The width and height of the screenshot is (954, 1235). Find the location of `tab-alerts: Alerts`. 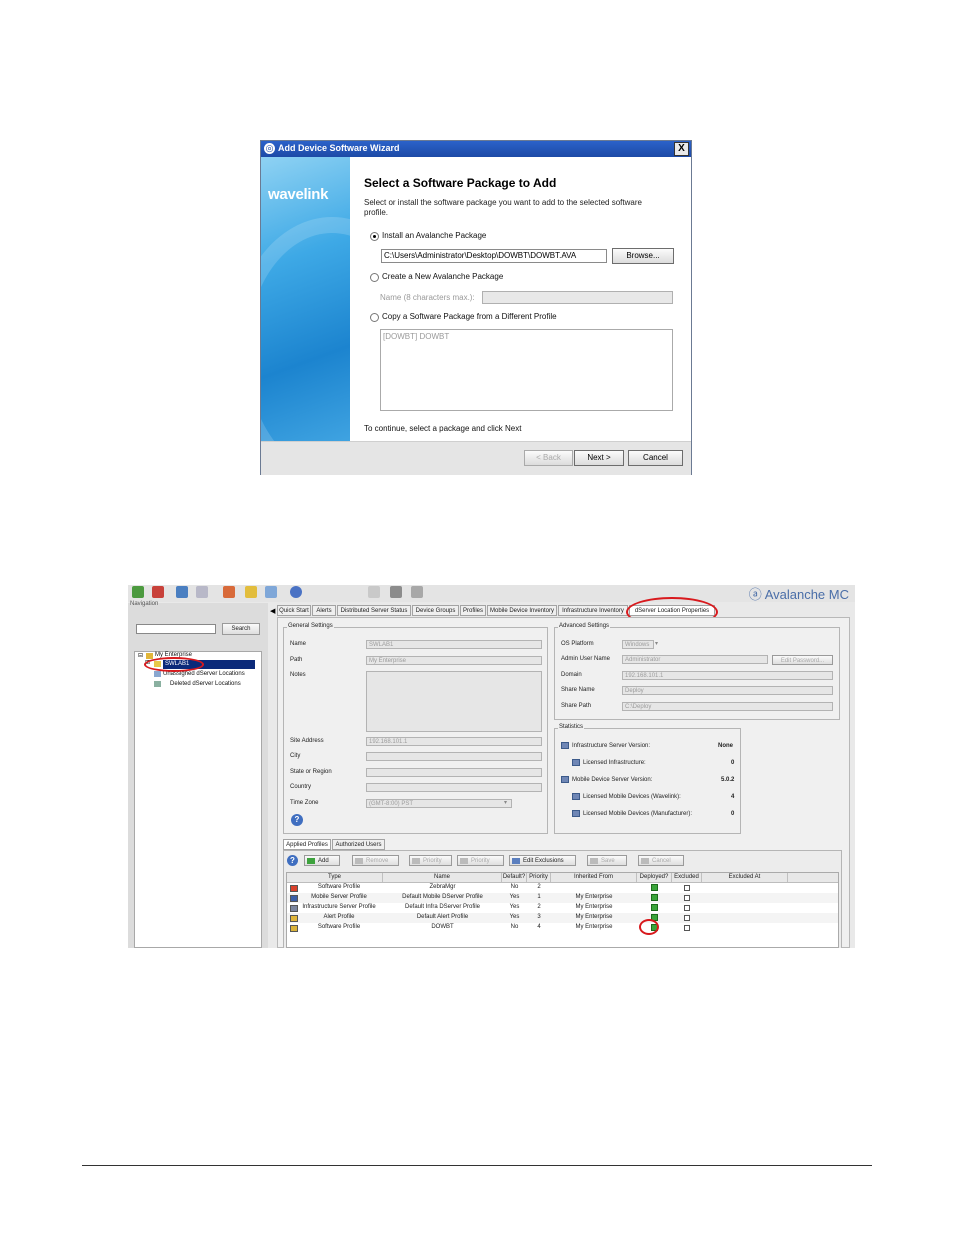

tab-alerts: Alerts is located at coordinates (324, 610).